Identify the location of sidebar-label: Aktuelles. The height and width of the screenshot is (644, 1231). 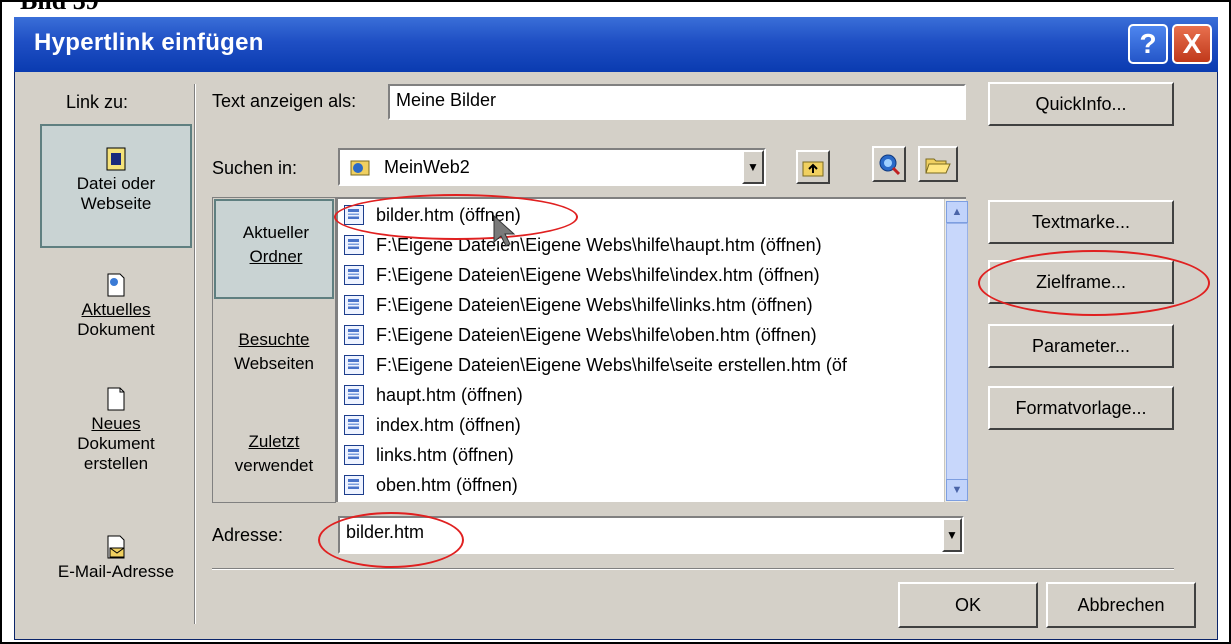
(116, 309).